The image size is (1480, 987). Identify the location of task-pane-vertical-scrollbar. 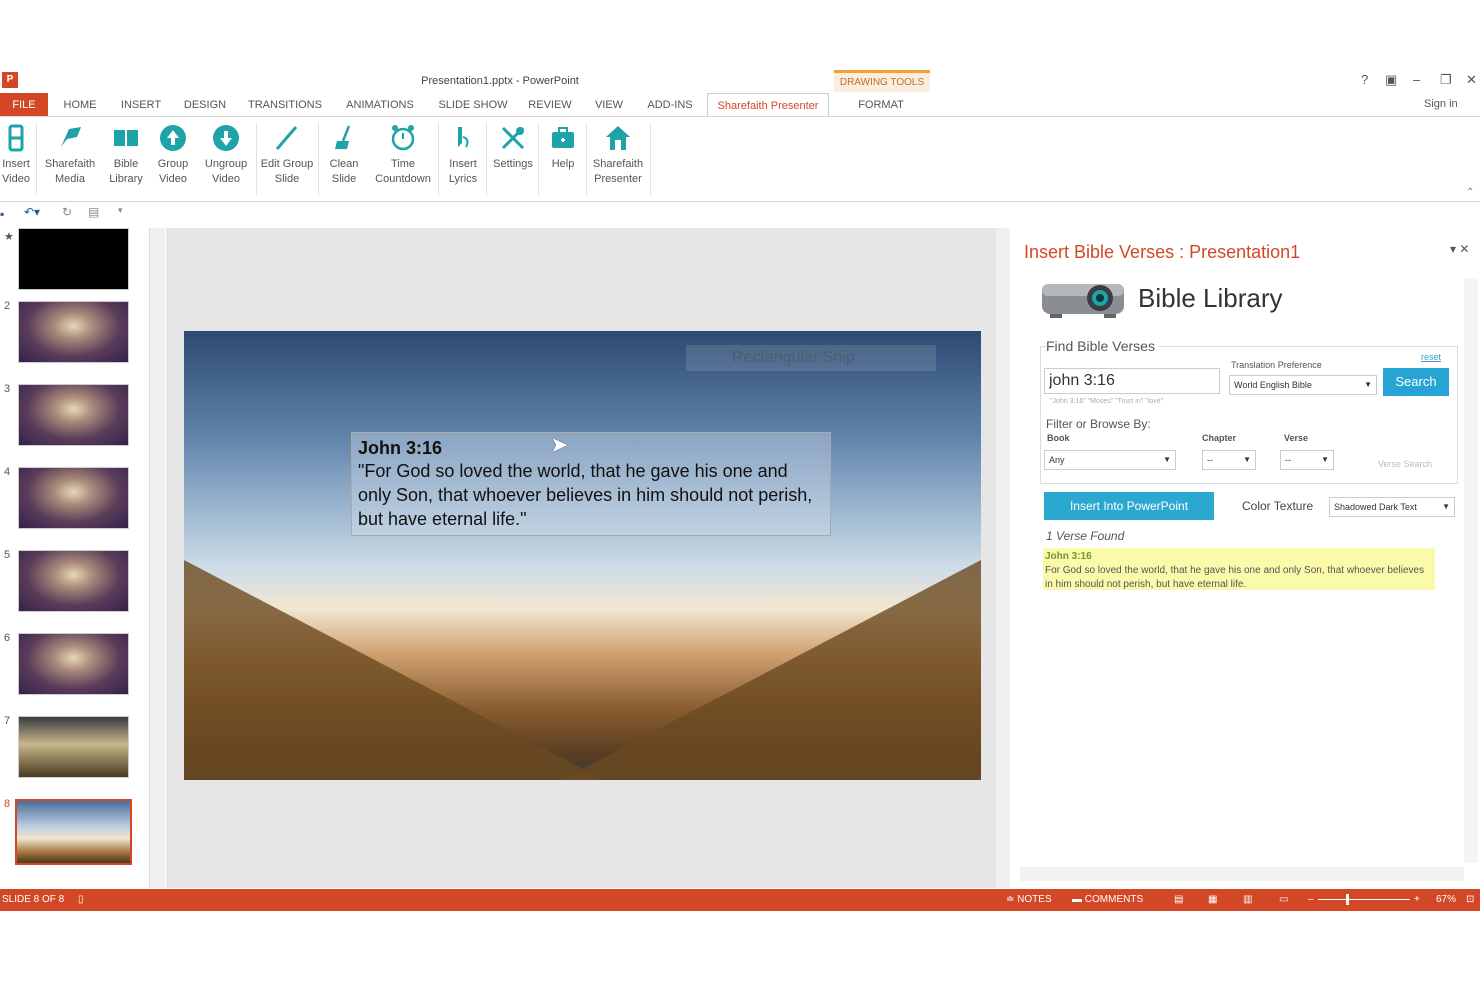
(1471, 570).